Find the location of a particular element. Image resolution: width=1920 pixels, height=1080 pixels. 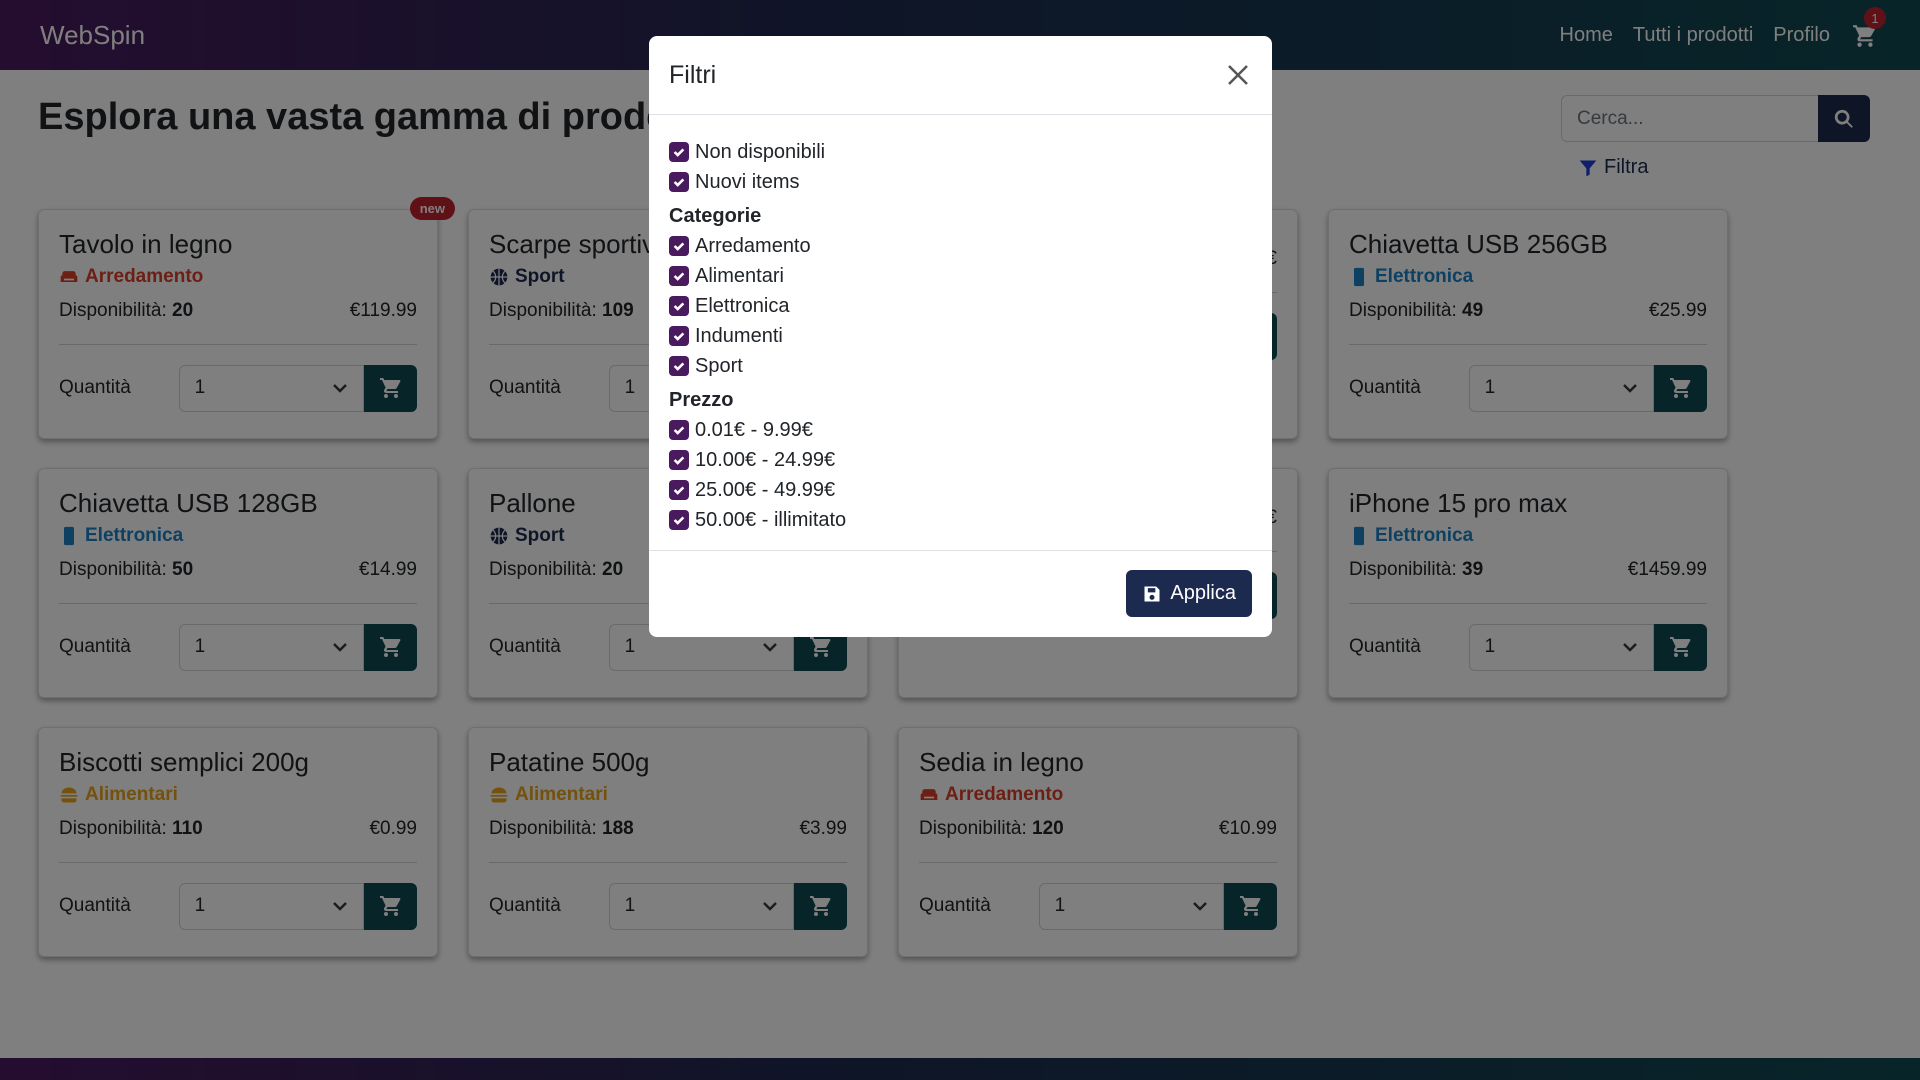

filter-price-range-1: 0.01€ - 9.99€ is located at coordinates (960, 430).